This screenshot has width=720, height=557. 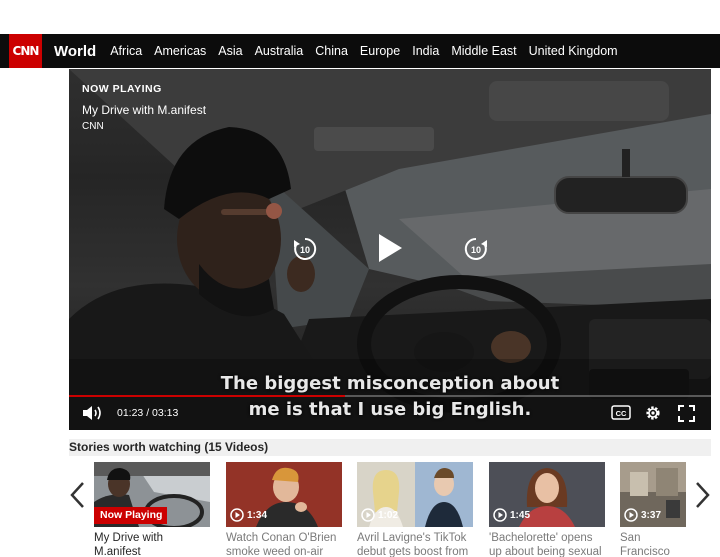 I want to click on duration-badge: 3:37, so click(x=642, y=515).